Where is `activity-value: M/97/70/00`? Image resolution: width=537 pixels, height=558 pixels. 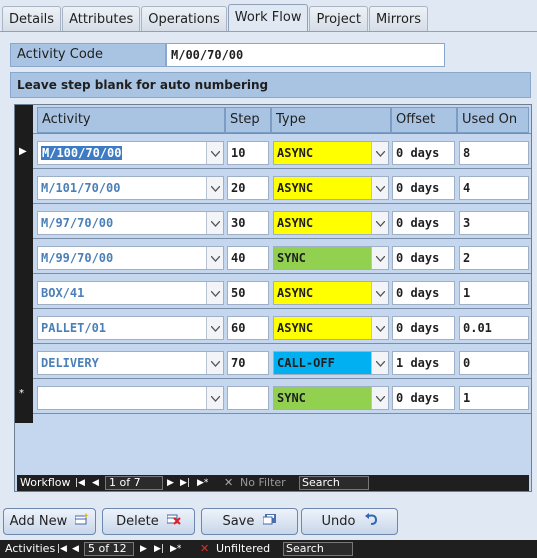 activity-value: M/97/70/00 is located at coordinates (77, 223).